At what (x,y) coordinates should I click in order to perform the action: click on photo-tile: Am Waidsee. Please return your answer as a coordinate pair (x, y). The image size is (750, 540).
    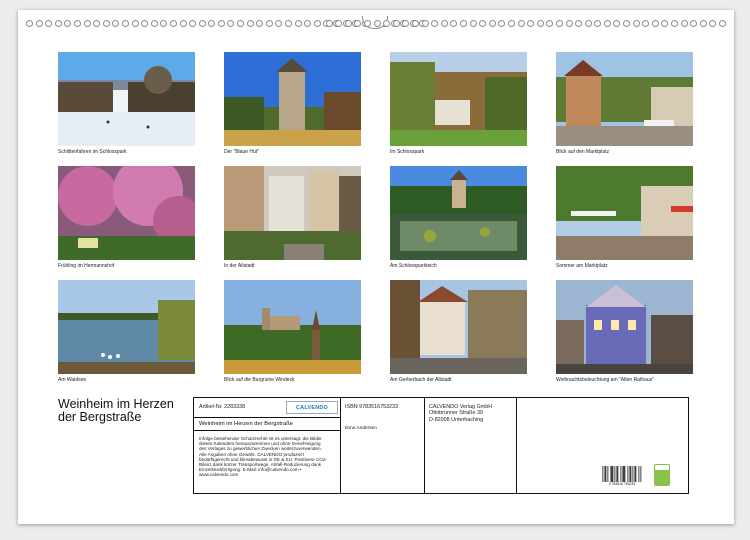
    Looking at the image, I should click on (126, 331).